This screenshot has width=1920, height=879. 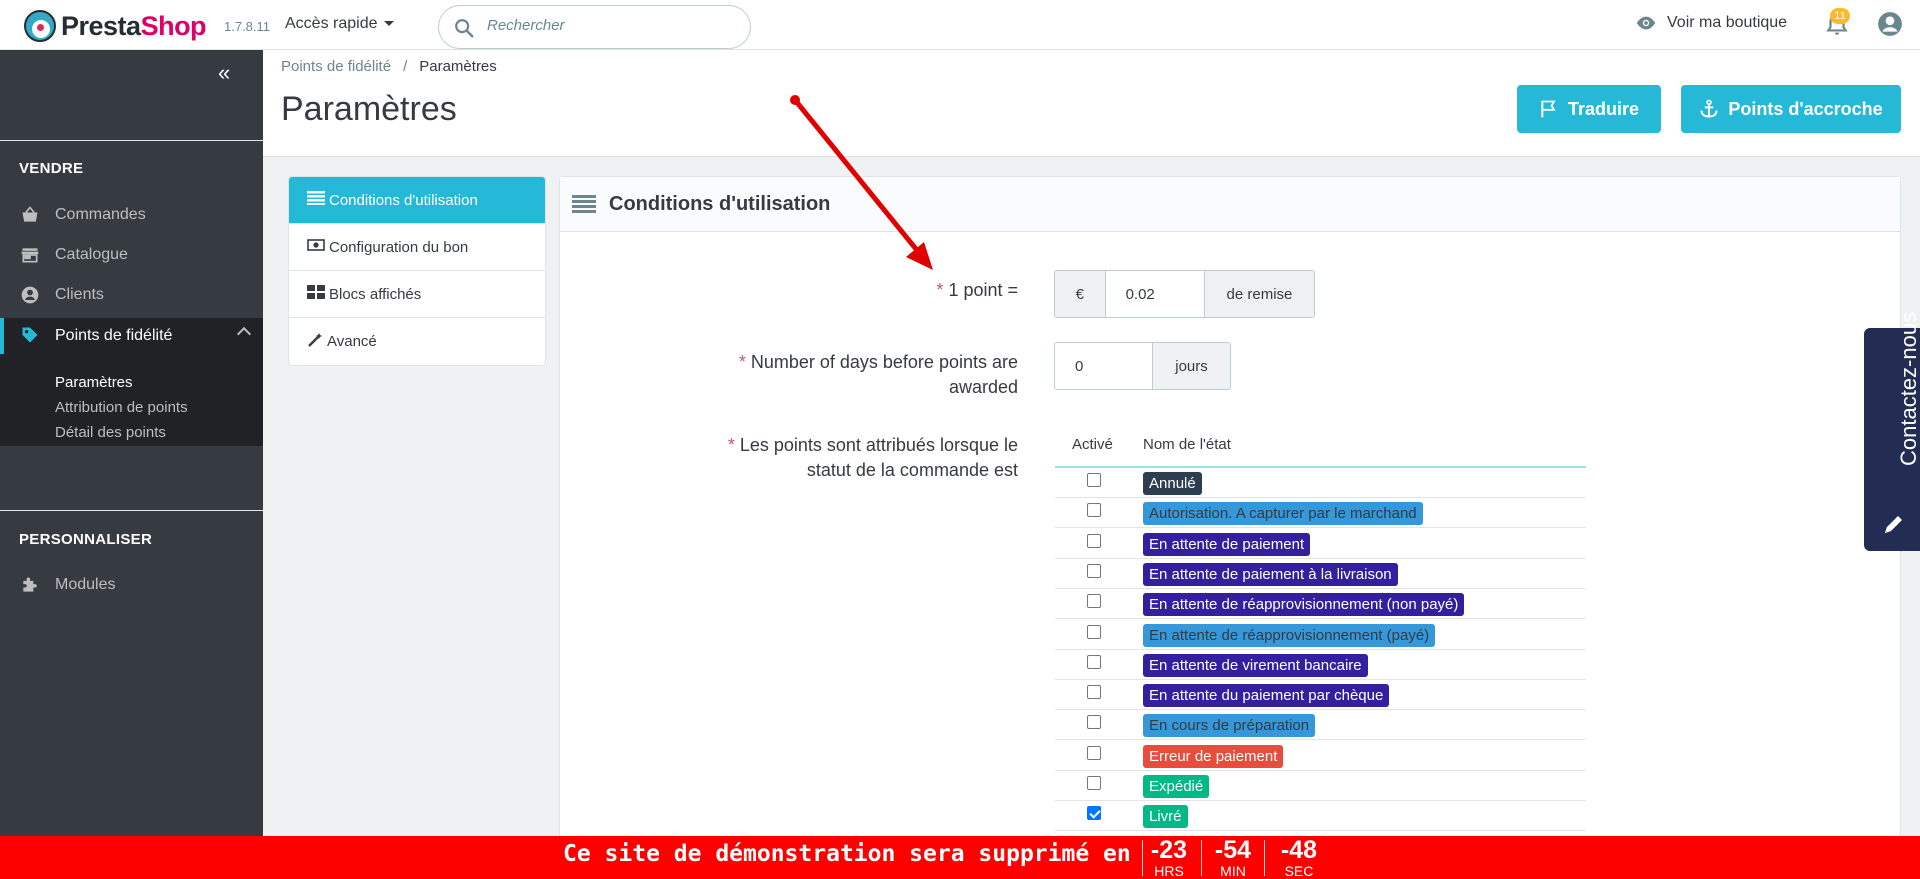 I want to click on quick-access-label: Accès rapide, so click(x=331, y=23).